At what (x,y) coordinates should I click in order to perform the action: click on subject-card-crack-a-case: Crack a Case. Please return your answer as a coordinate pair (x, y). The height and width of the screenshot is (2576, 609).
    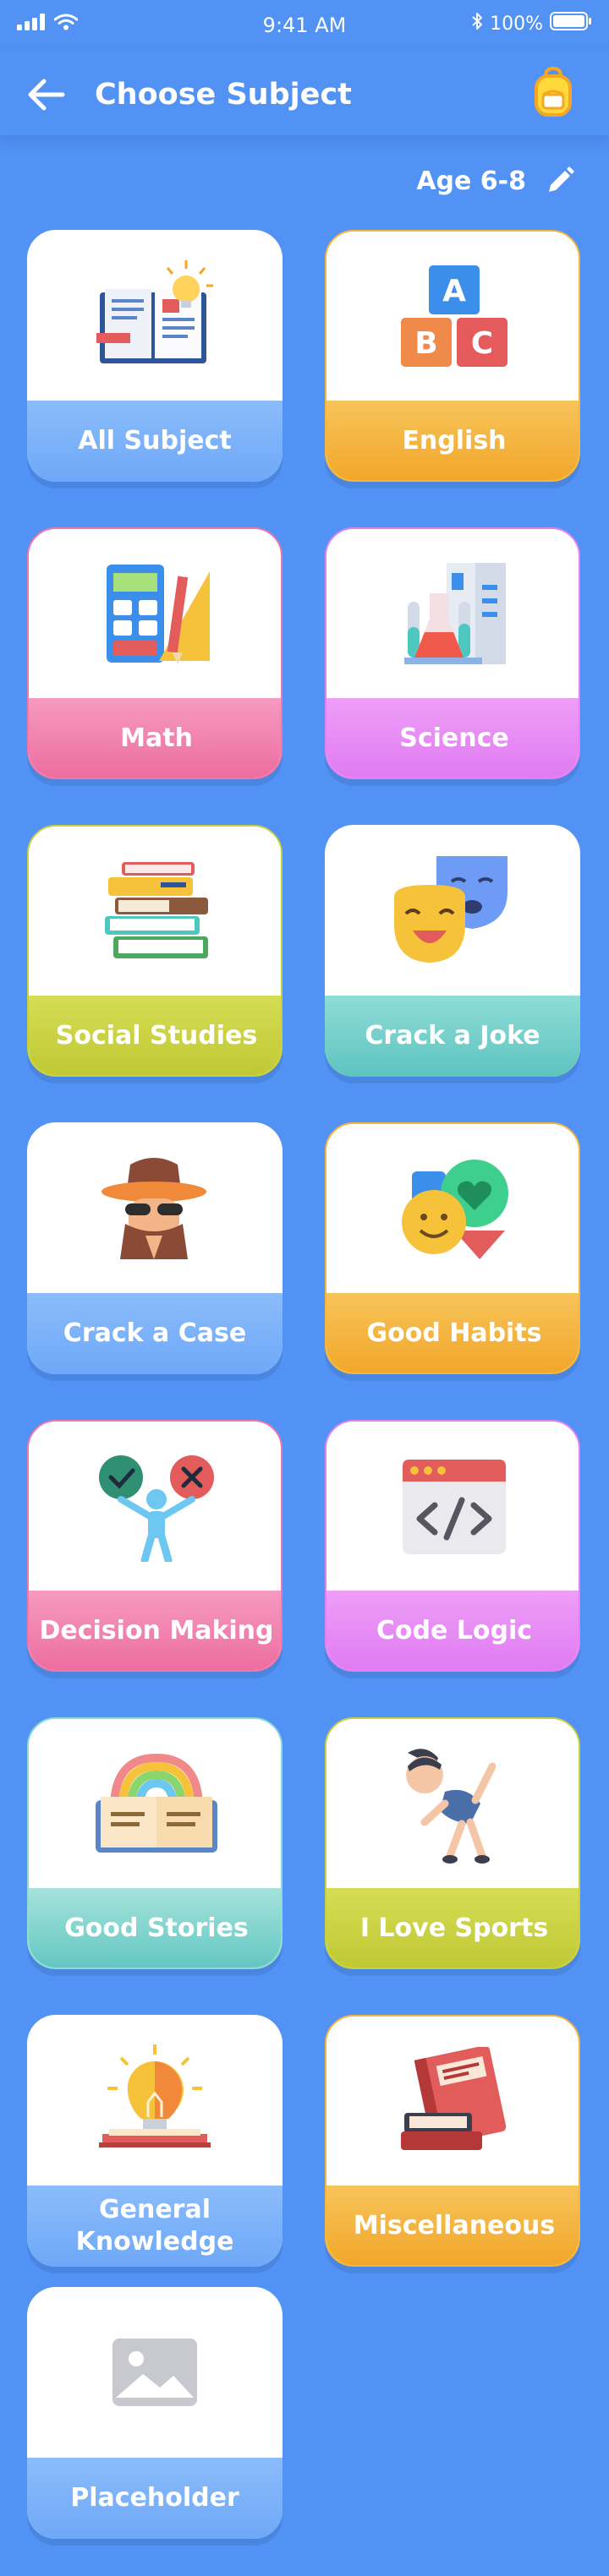
    Looking at the image, I should click on (155, 1248).